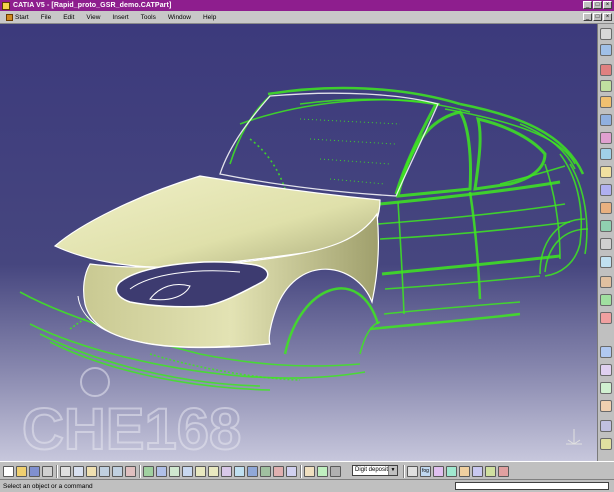 This screenshot has width=614, height=492. Describe the element at coordinates (412, 471) in the screenshot. I see `interactive-dimensions-icon` at that location.